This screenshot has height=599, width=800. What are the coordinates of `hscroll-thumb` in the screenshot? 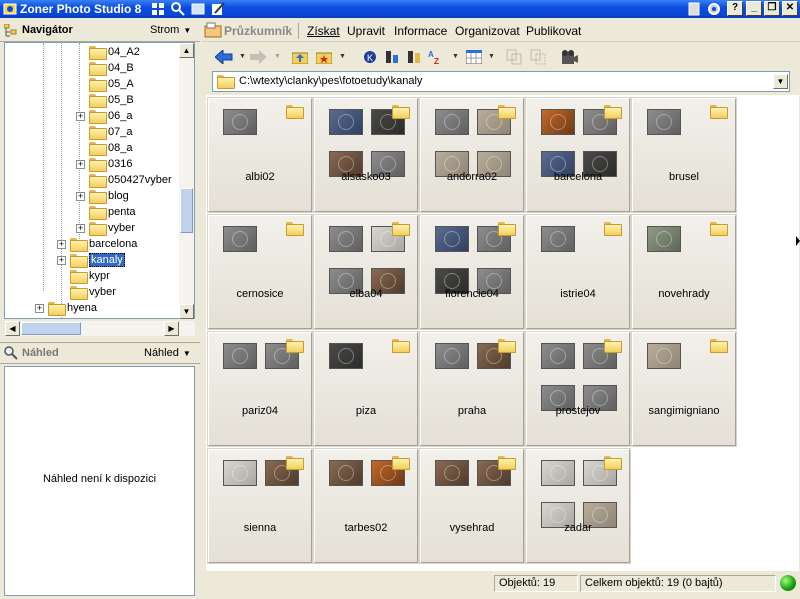 It's located at (51, 328).